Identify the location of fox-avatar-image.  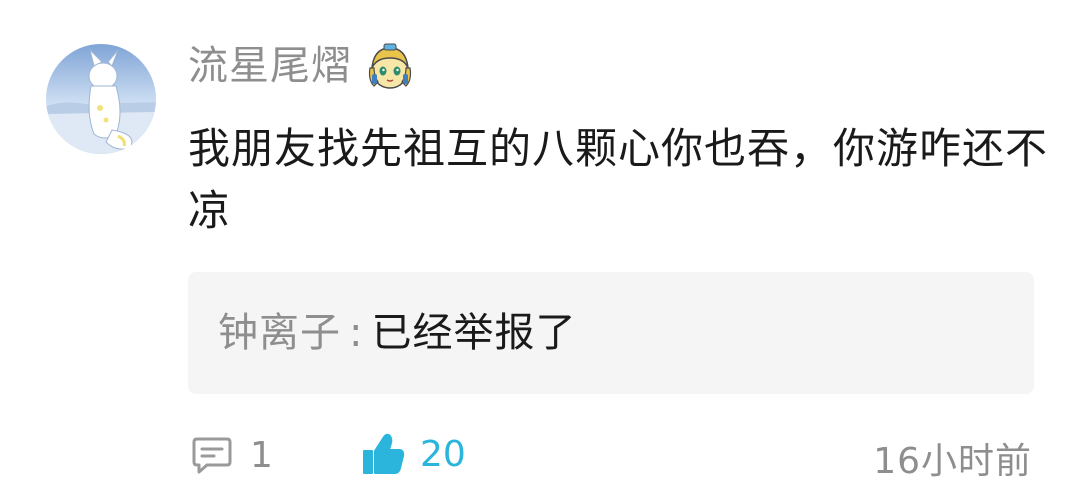
(101, 99).